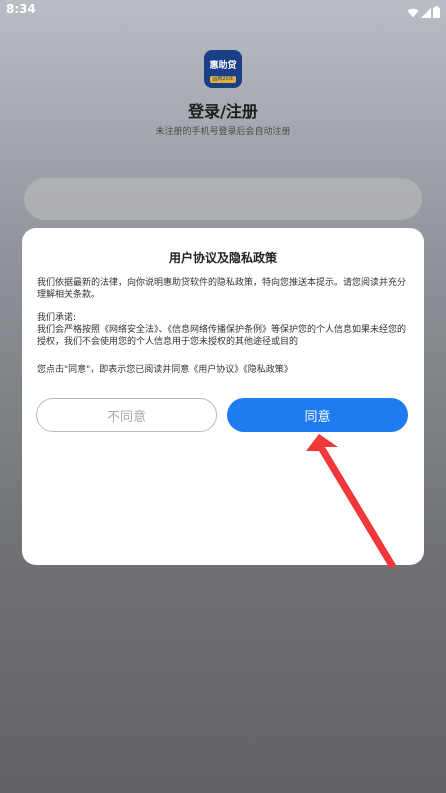 The height and width of the screenshot is (793, 446). I want to click on logo-subtext: 品牌20年, so click(223, 79).